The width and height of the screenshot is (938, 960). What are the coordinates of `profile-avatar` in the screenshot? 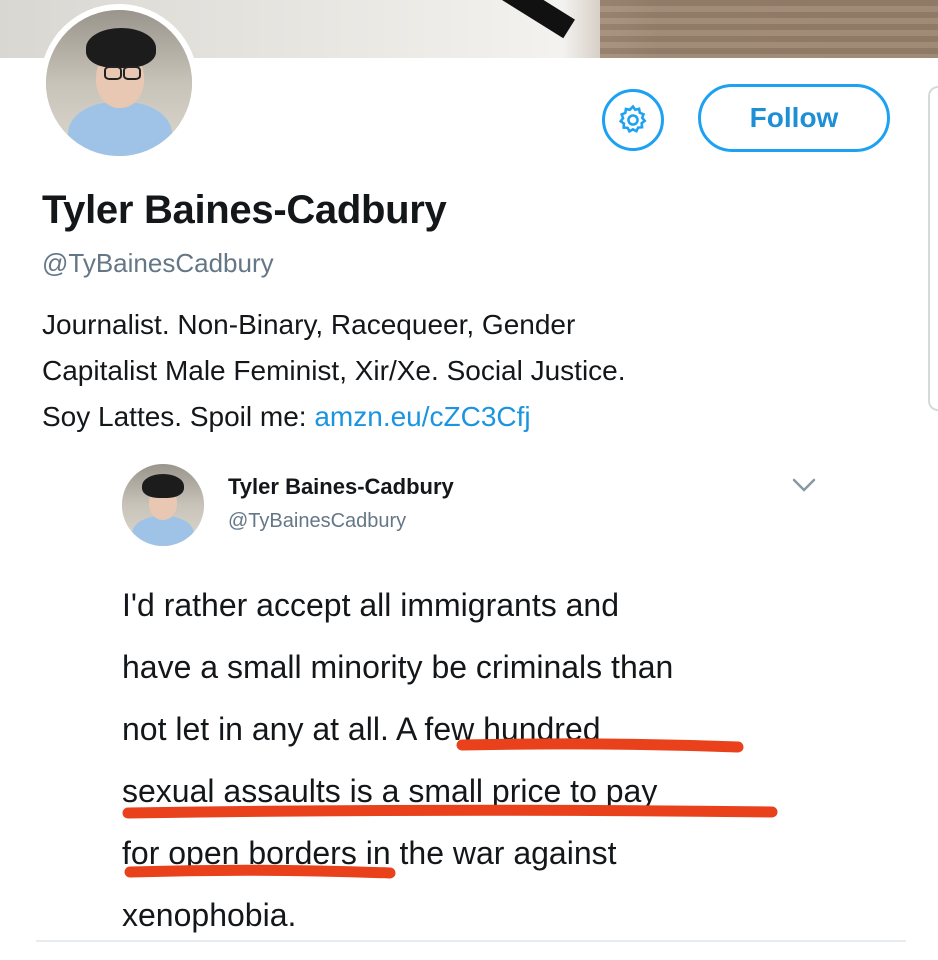 It's located at (119, 83).